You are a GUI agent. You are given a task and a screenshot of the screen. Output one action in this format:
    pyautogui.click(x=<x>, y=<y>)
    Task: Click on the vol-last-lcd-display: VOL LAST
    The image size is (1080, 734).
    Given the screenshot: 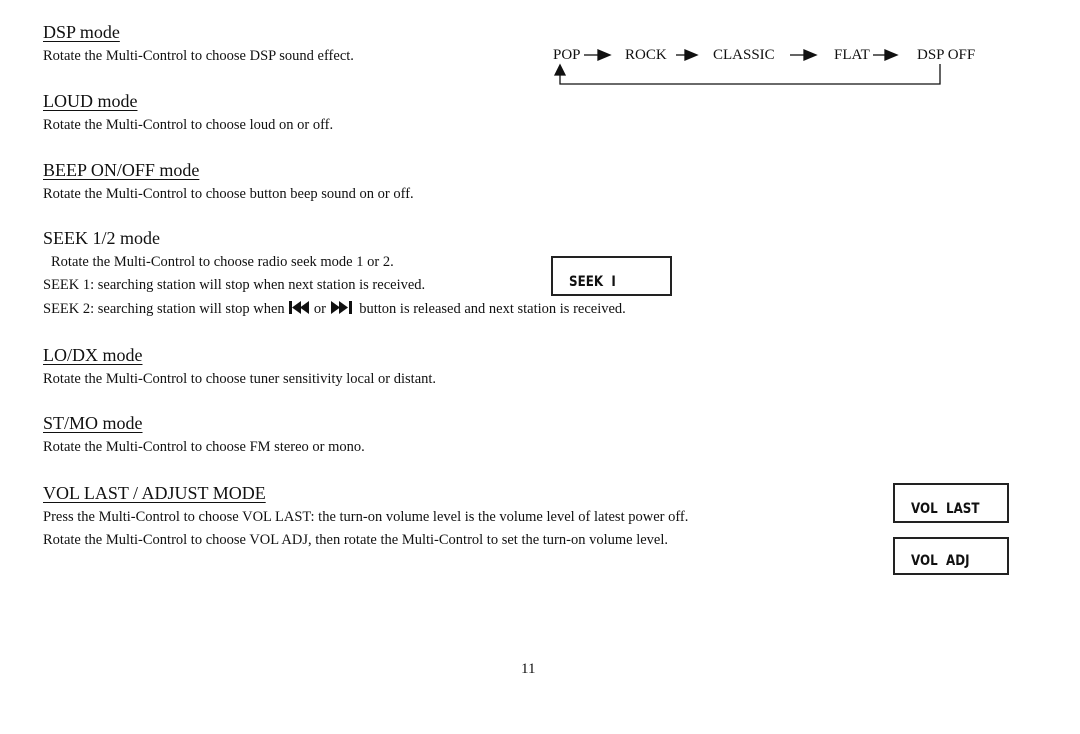 What is the action you would take?
    pyautogui.click(x=951, y=503)
    